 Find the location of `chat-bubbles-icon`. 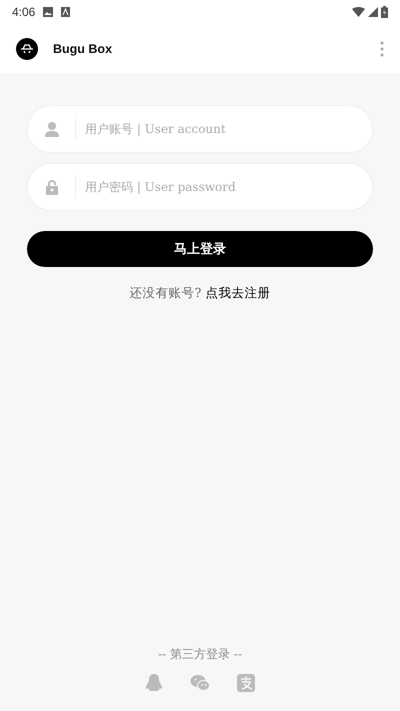

chat-bubbles-icon is located at coordinates (200, 683).